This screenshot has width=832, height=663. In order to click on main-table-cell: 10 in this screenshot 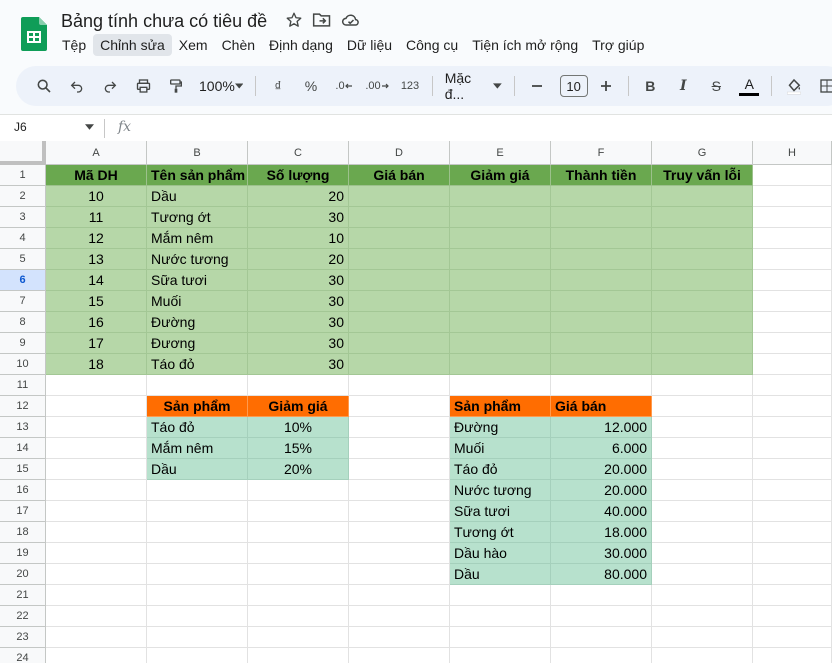, I will do `click(298, 238)`.